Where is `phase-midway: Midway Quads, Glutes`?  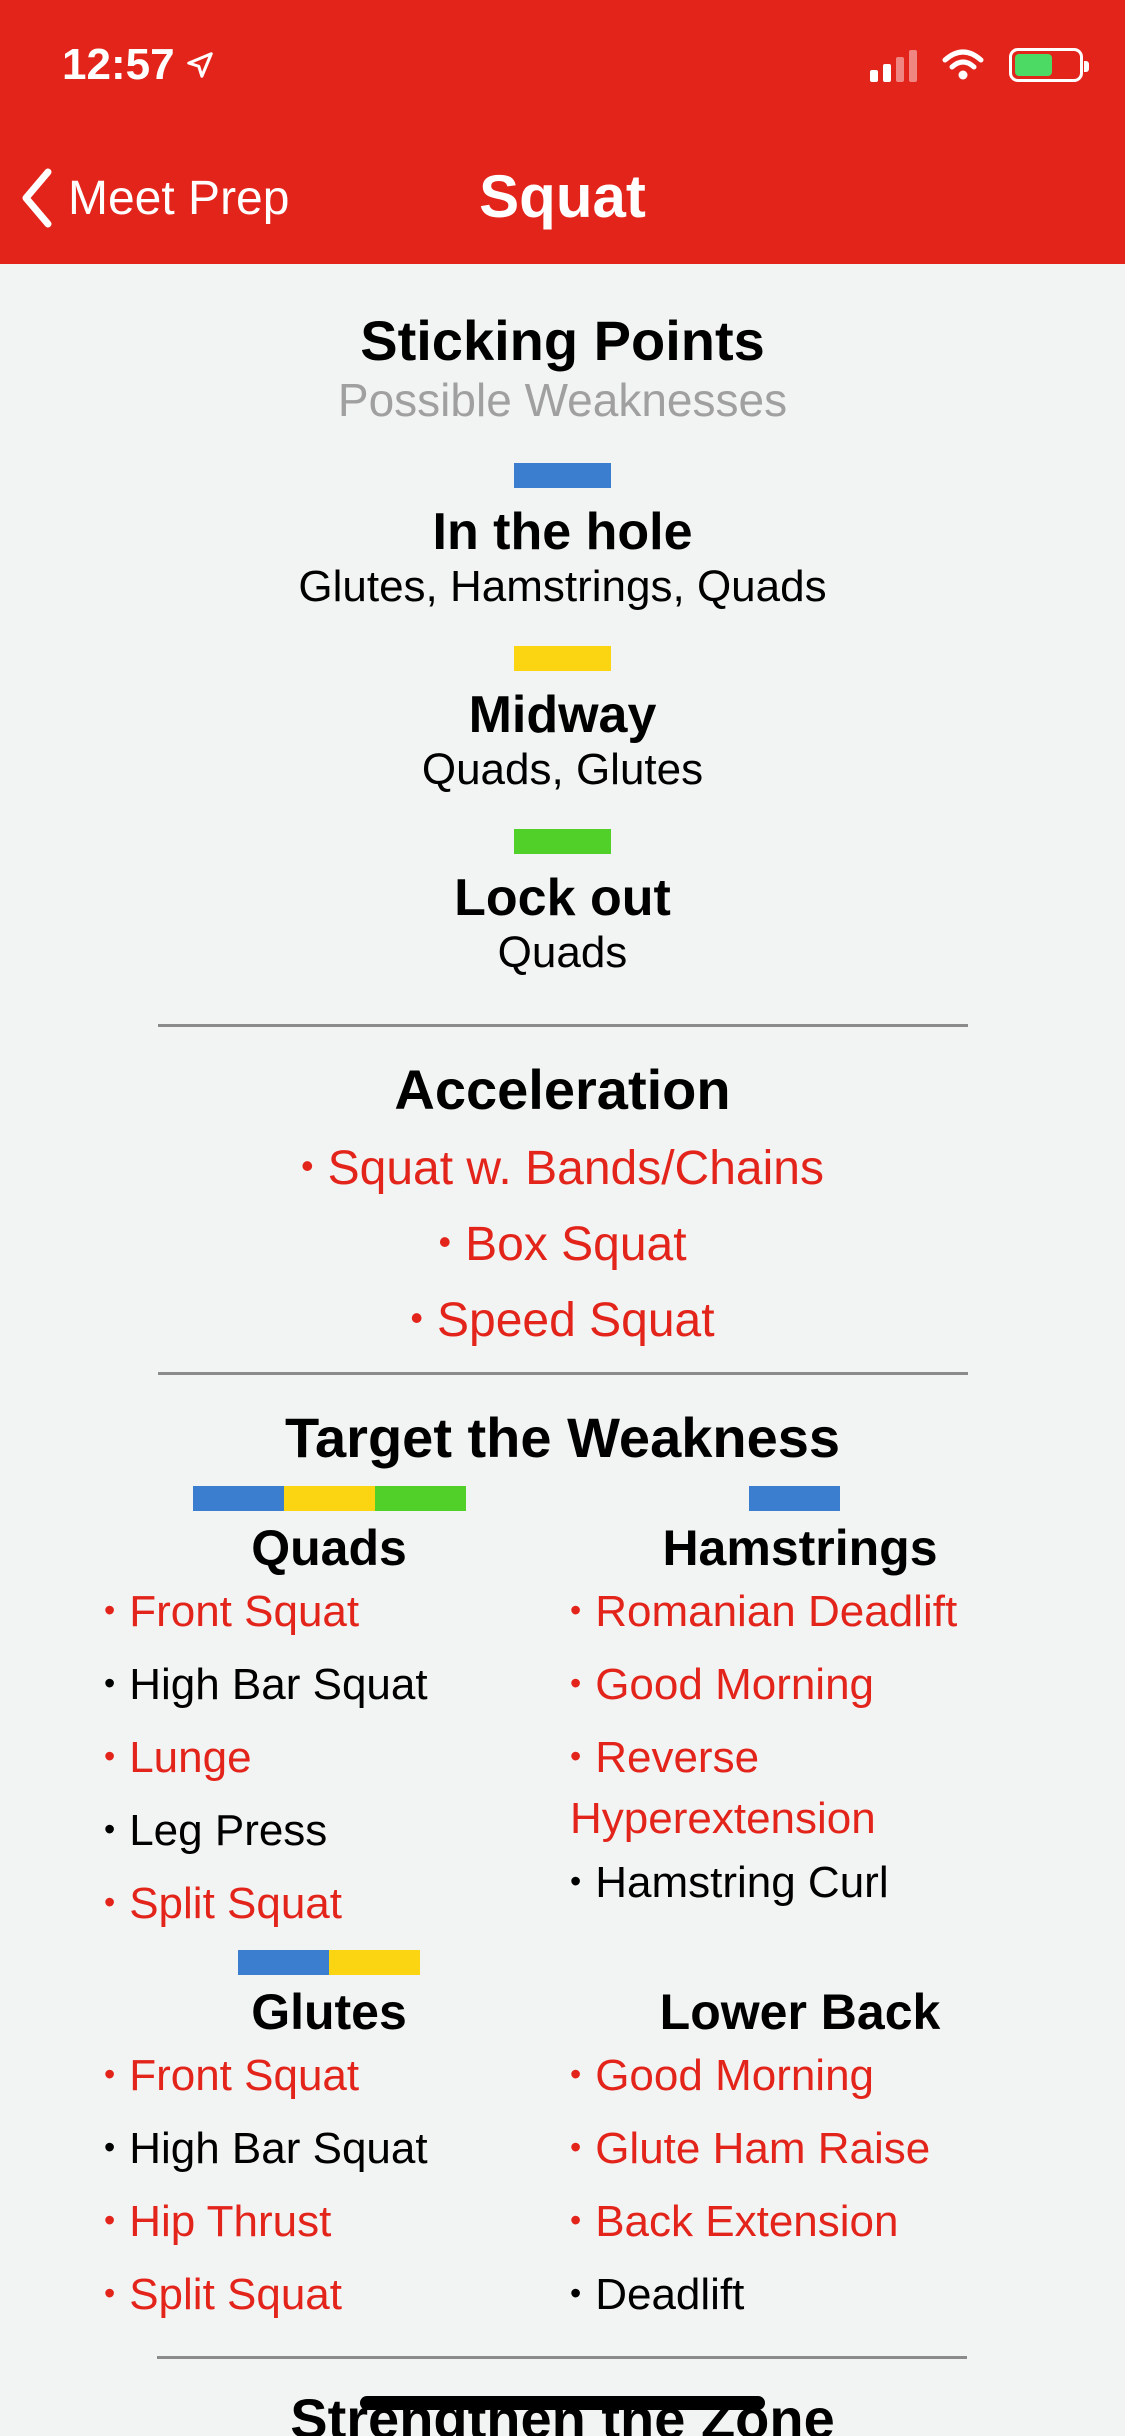 phase-midway: Midway Quads, Glutes is located at coordinates (562, 720).